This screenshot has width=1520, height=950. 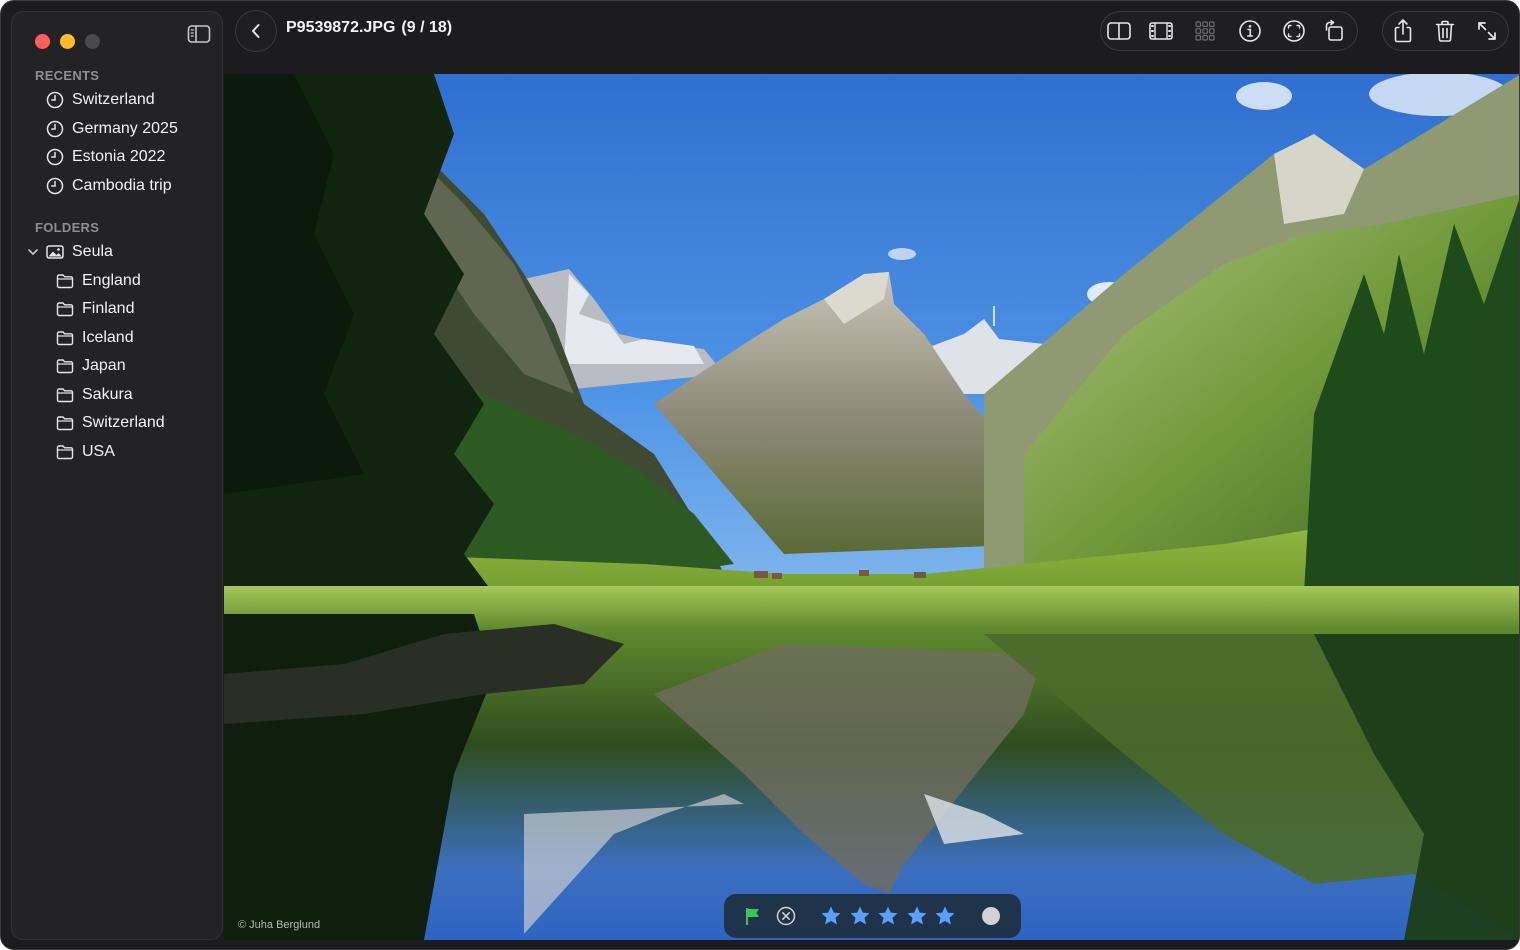 I want to click on photo-icon, so click(x=55, y=252).